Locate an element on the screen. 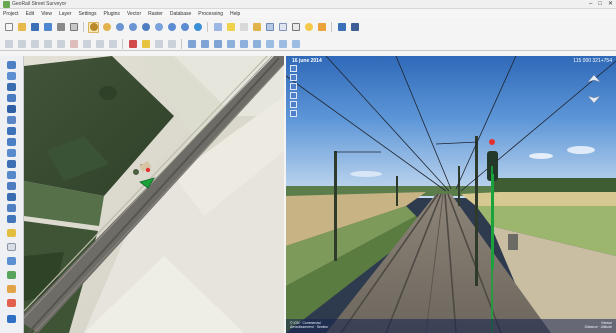 This screenshot has height=333, width=616. play-icon is located at coordinates (293, 68).